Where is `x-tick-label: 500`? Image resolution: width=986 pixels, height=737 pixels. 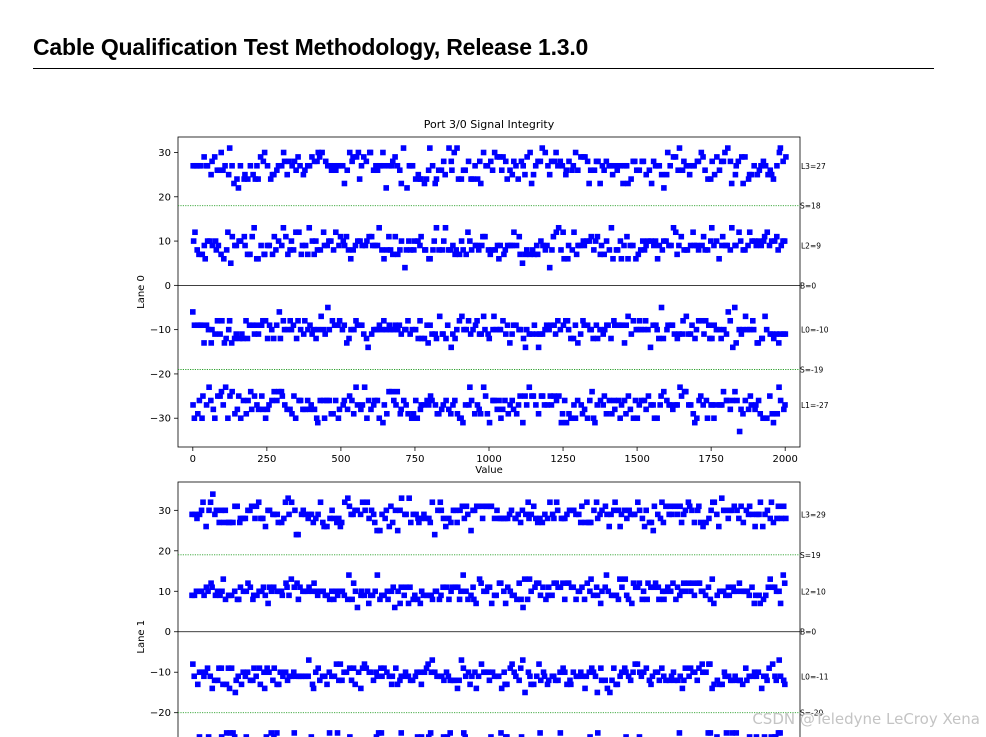
x-tick-label: 500 is located at coordinates (340, 459).